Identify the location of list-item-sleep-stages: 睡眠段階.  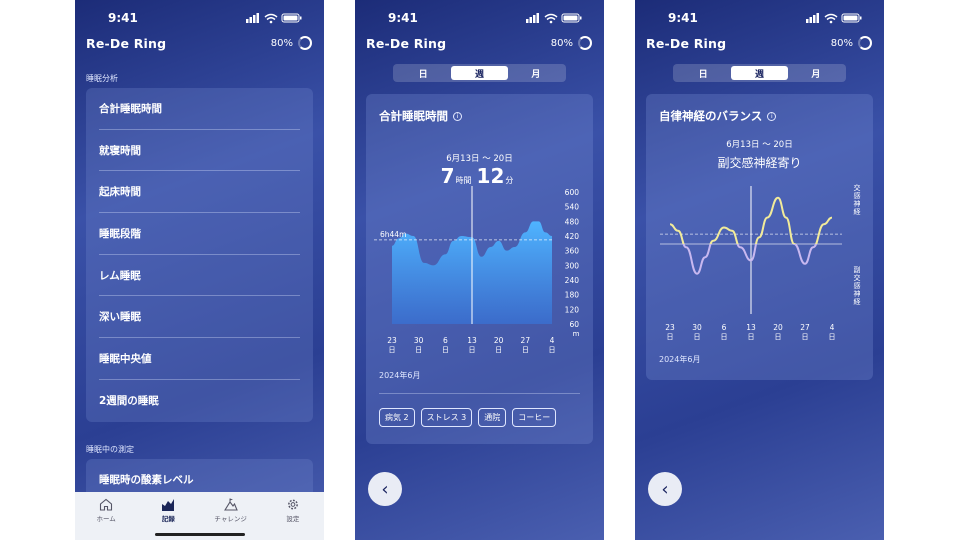
(199, 234).